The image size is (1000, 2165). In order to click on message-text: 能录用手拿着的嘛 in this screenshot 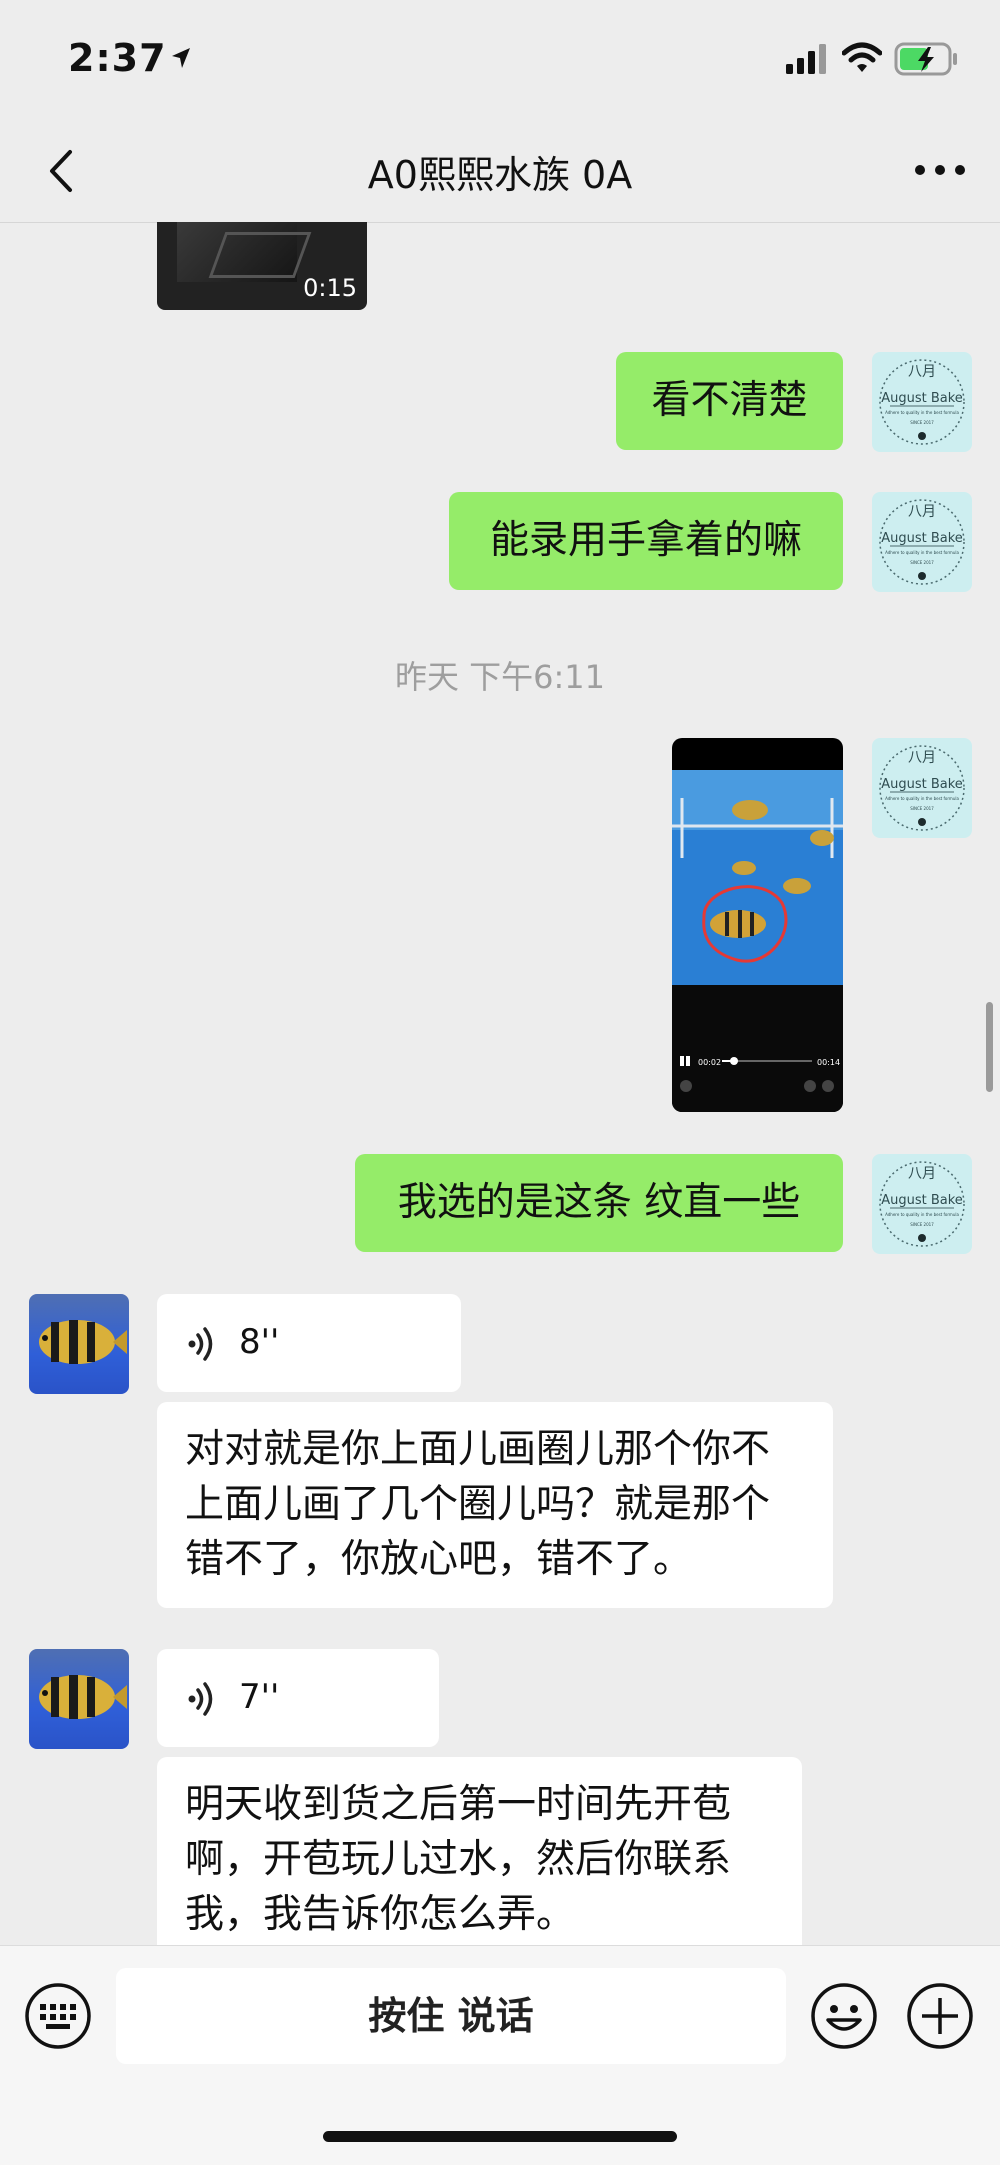, I will do `click(645, 540)`.